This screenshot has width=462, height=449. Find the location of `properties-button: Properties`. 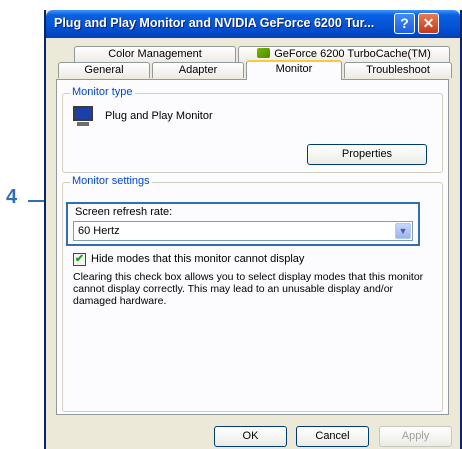

properties-button: Properties is located at coordinates (367, 154).